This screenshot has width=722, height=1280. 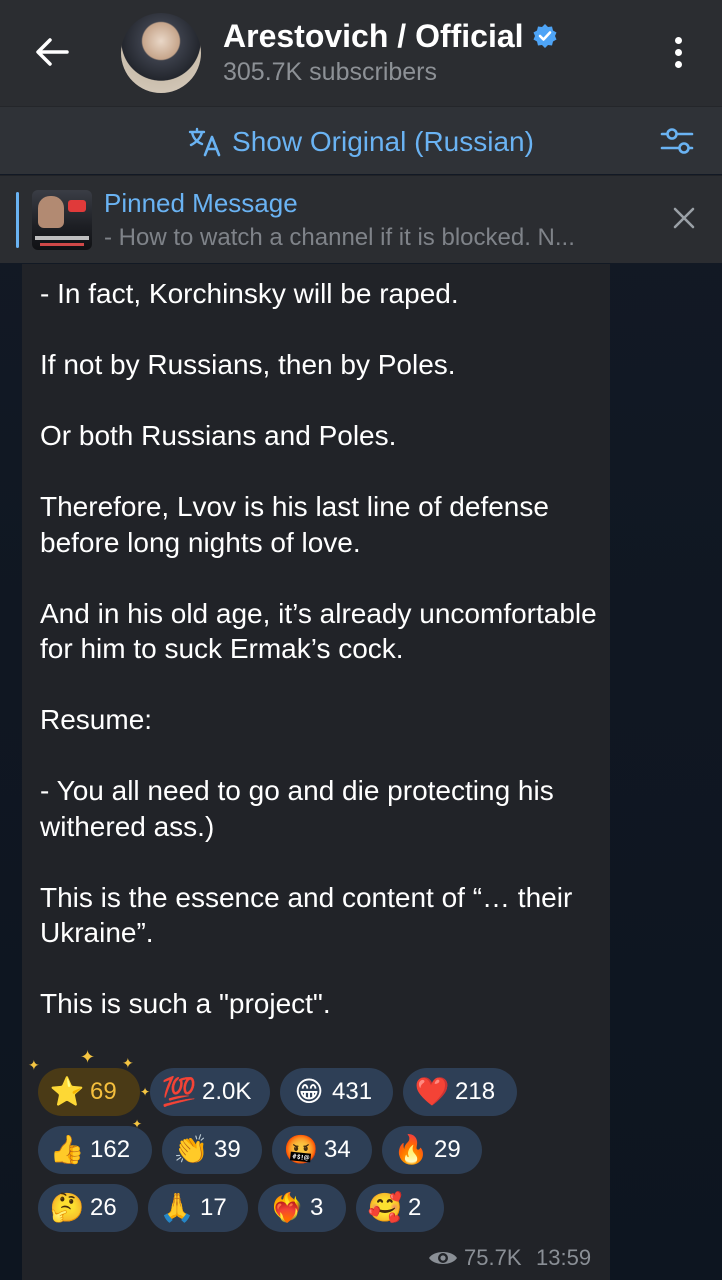 I want to click on star-icon: ⭐, so click(x=67, y=1091).